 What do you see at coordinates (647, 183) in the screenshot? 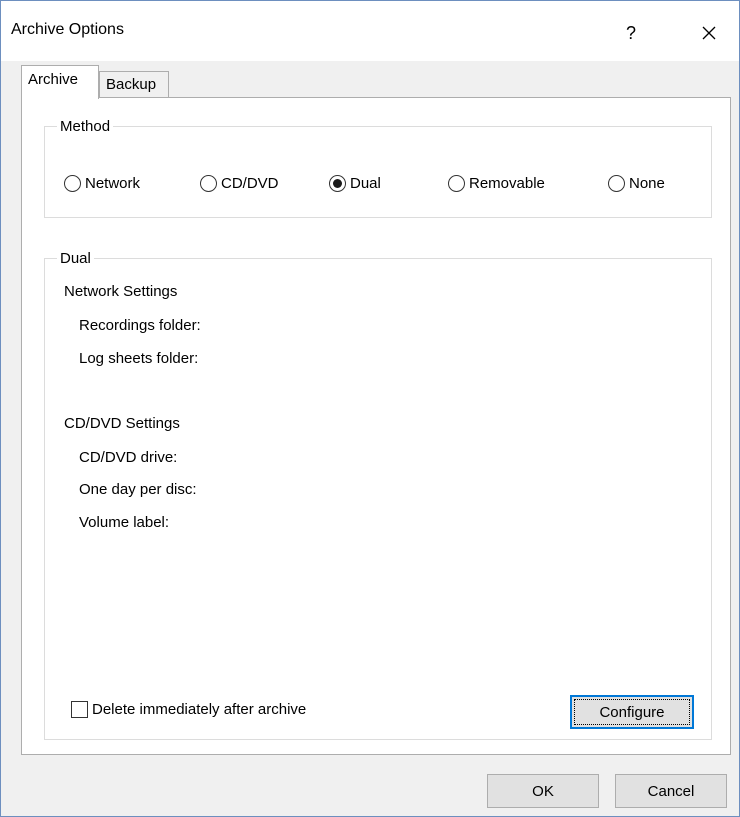
I see `radio-none-label: None` at bounding box center [647, 183].